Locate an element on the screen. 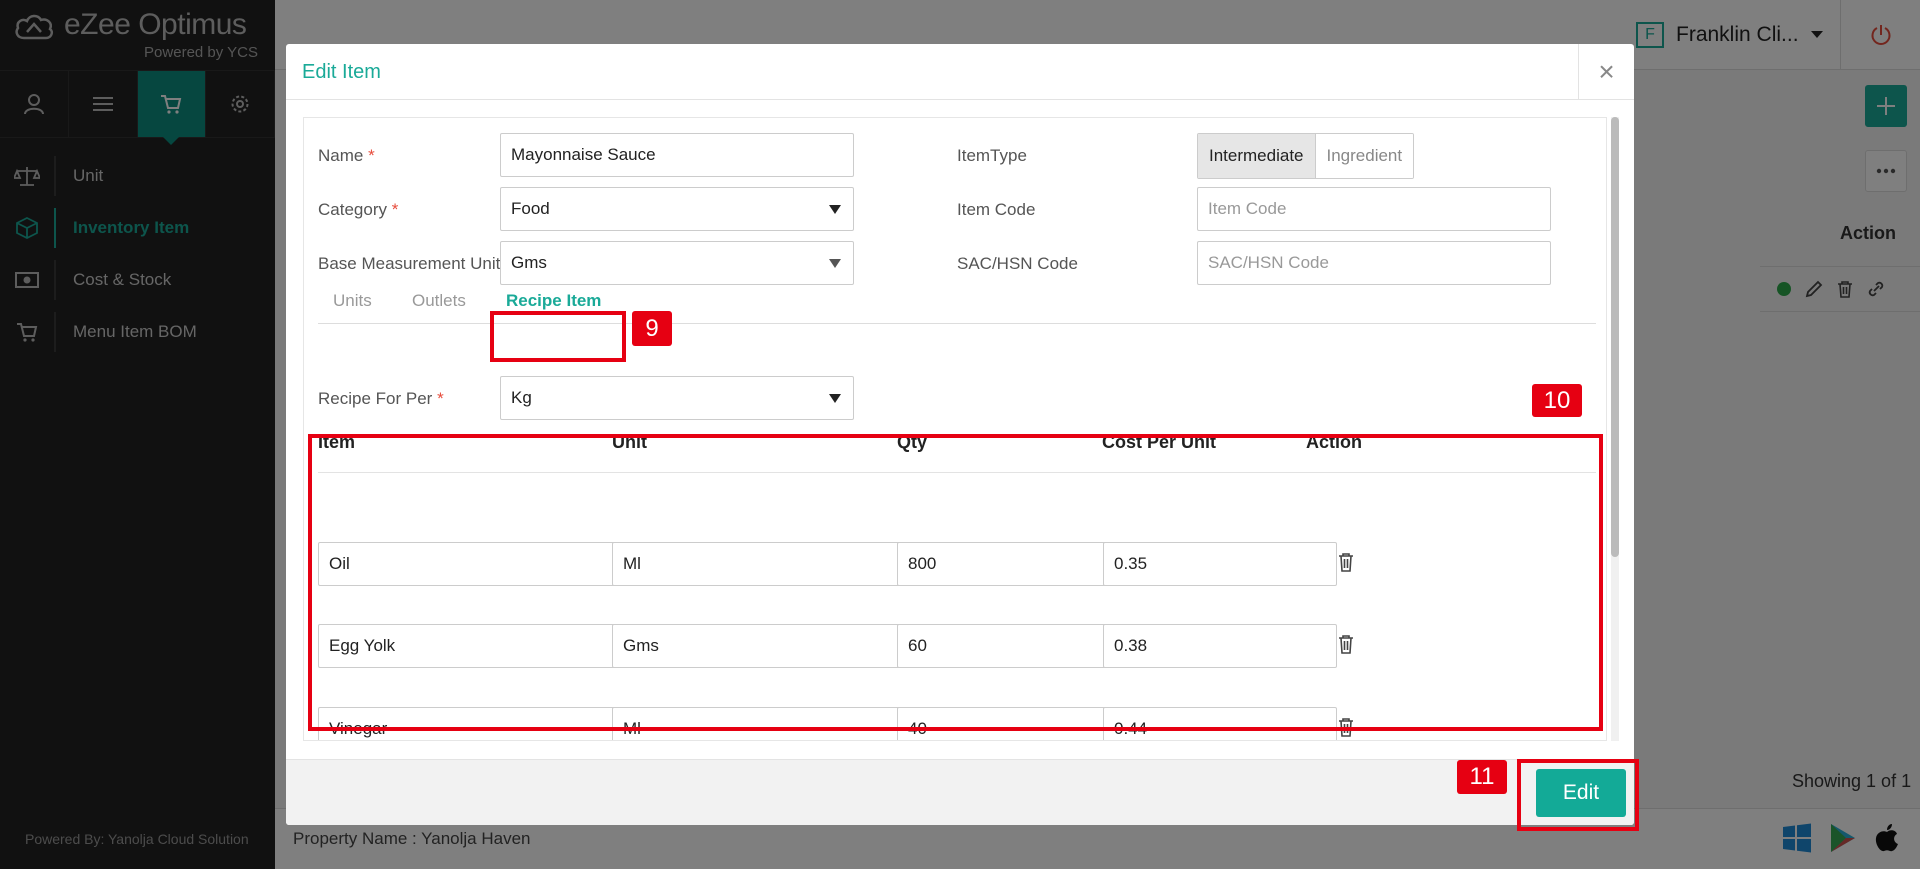 This screenshot has width=1920, height=869. category-value: Food is located at coordinates (530, 208).